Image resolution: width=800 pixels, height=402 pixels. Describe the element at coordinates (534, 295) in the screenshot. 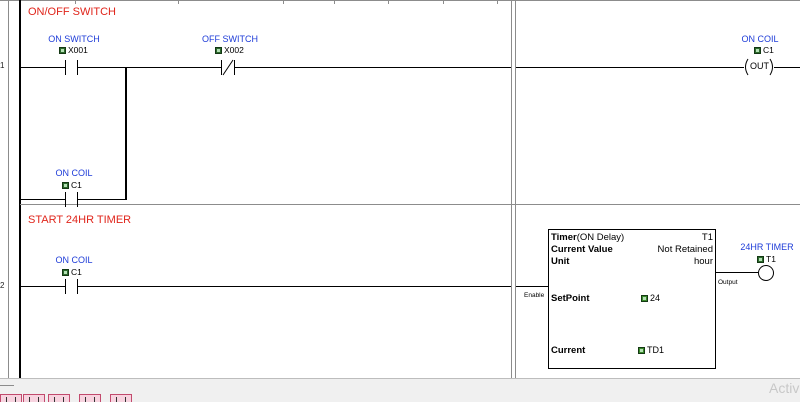

I see `enable-label: Enable` at that location.